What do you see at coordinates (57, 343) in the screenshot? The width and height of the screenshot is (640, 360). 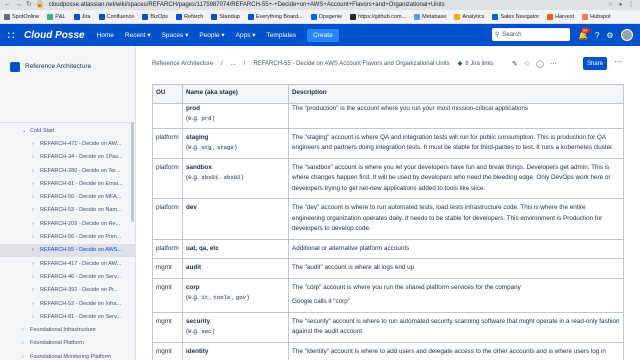 I see `tree-item-label: Foundational Platform` at bounding box center [57, 343].